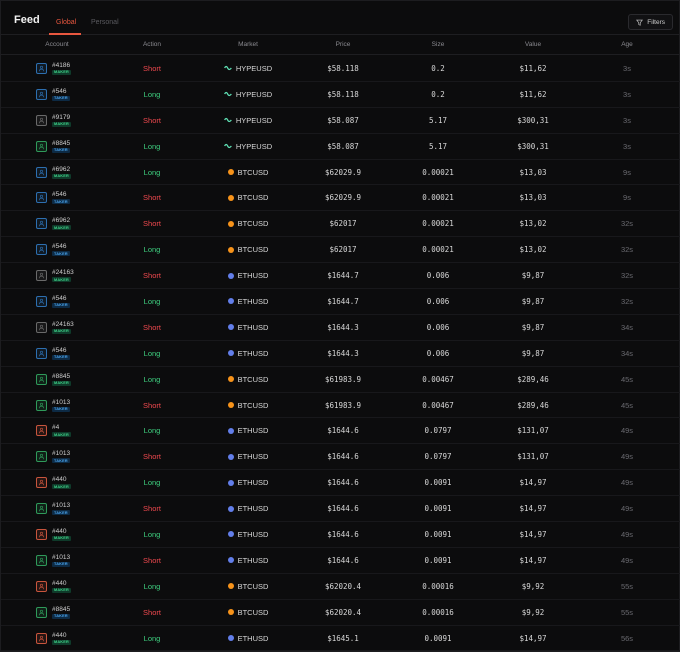 This screenshot has height=652, width=680. I want to click on tab-personal: Personal, so click(105, 22).